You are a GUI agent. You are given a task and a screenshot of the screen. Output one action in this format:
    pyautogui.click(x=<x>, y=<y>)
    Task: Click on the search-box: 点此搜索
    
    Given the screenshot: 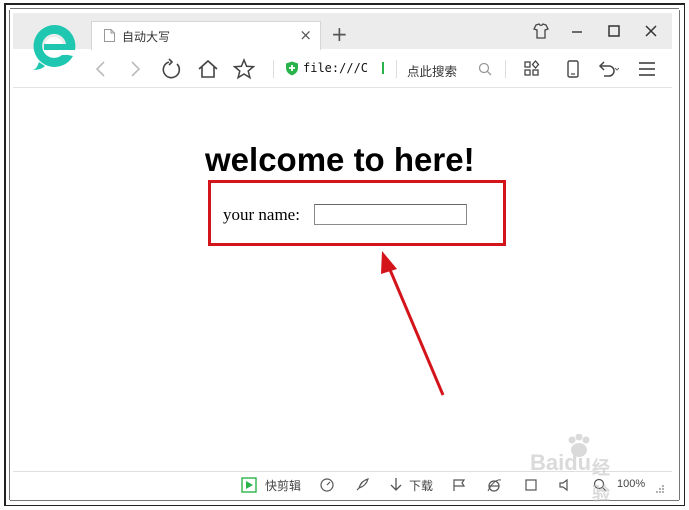 What is the action you would take?
    pyautogui.click(x=455, y=69)
    